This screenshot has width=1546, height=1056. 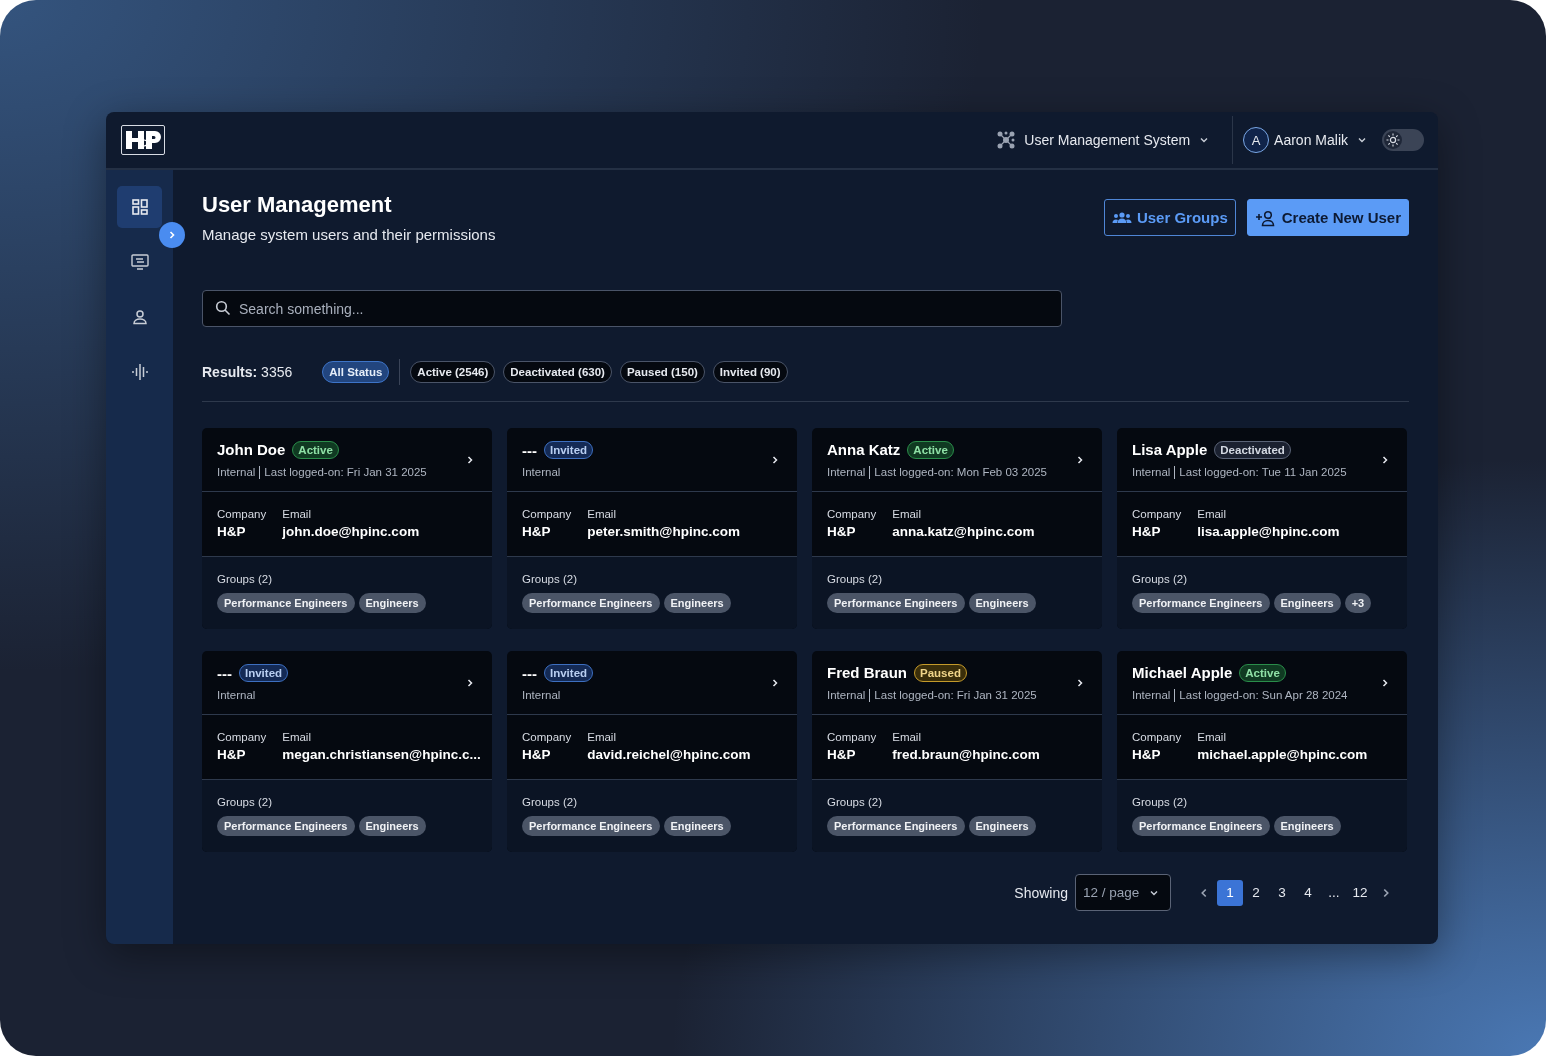 I want to click on page-button: 4, so click(x=1308, y=892).